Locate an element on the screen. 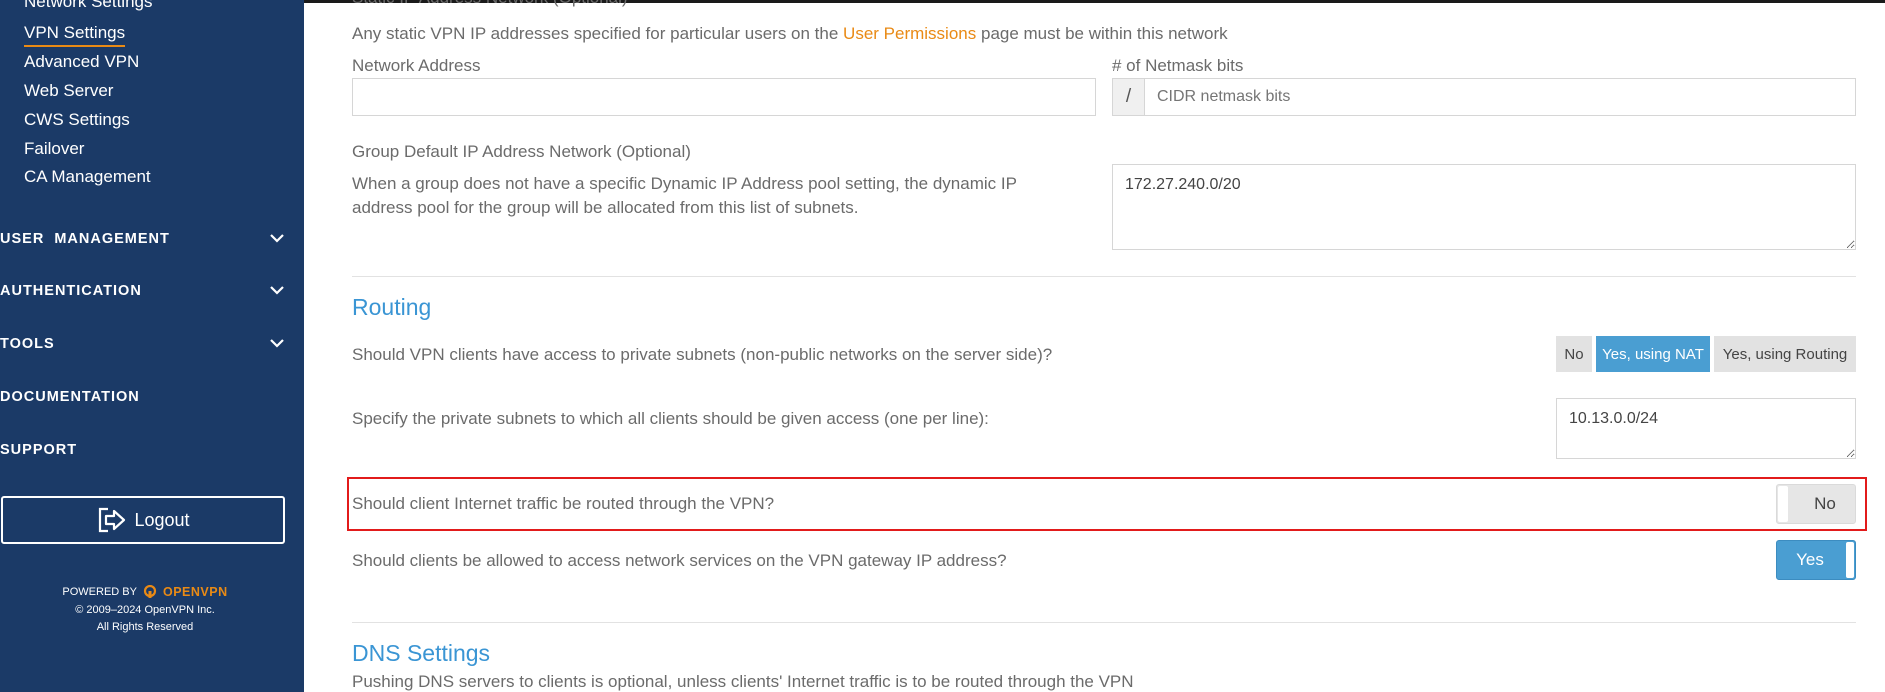  sidebar-item-network-settings: Network Settings is located at coordinates (88, 6).